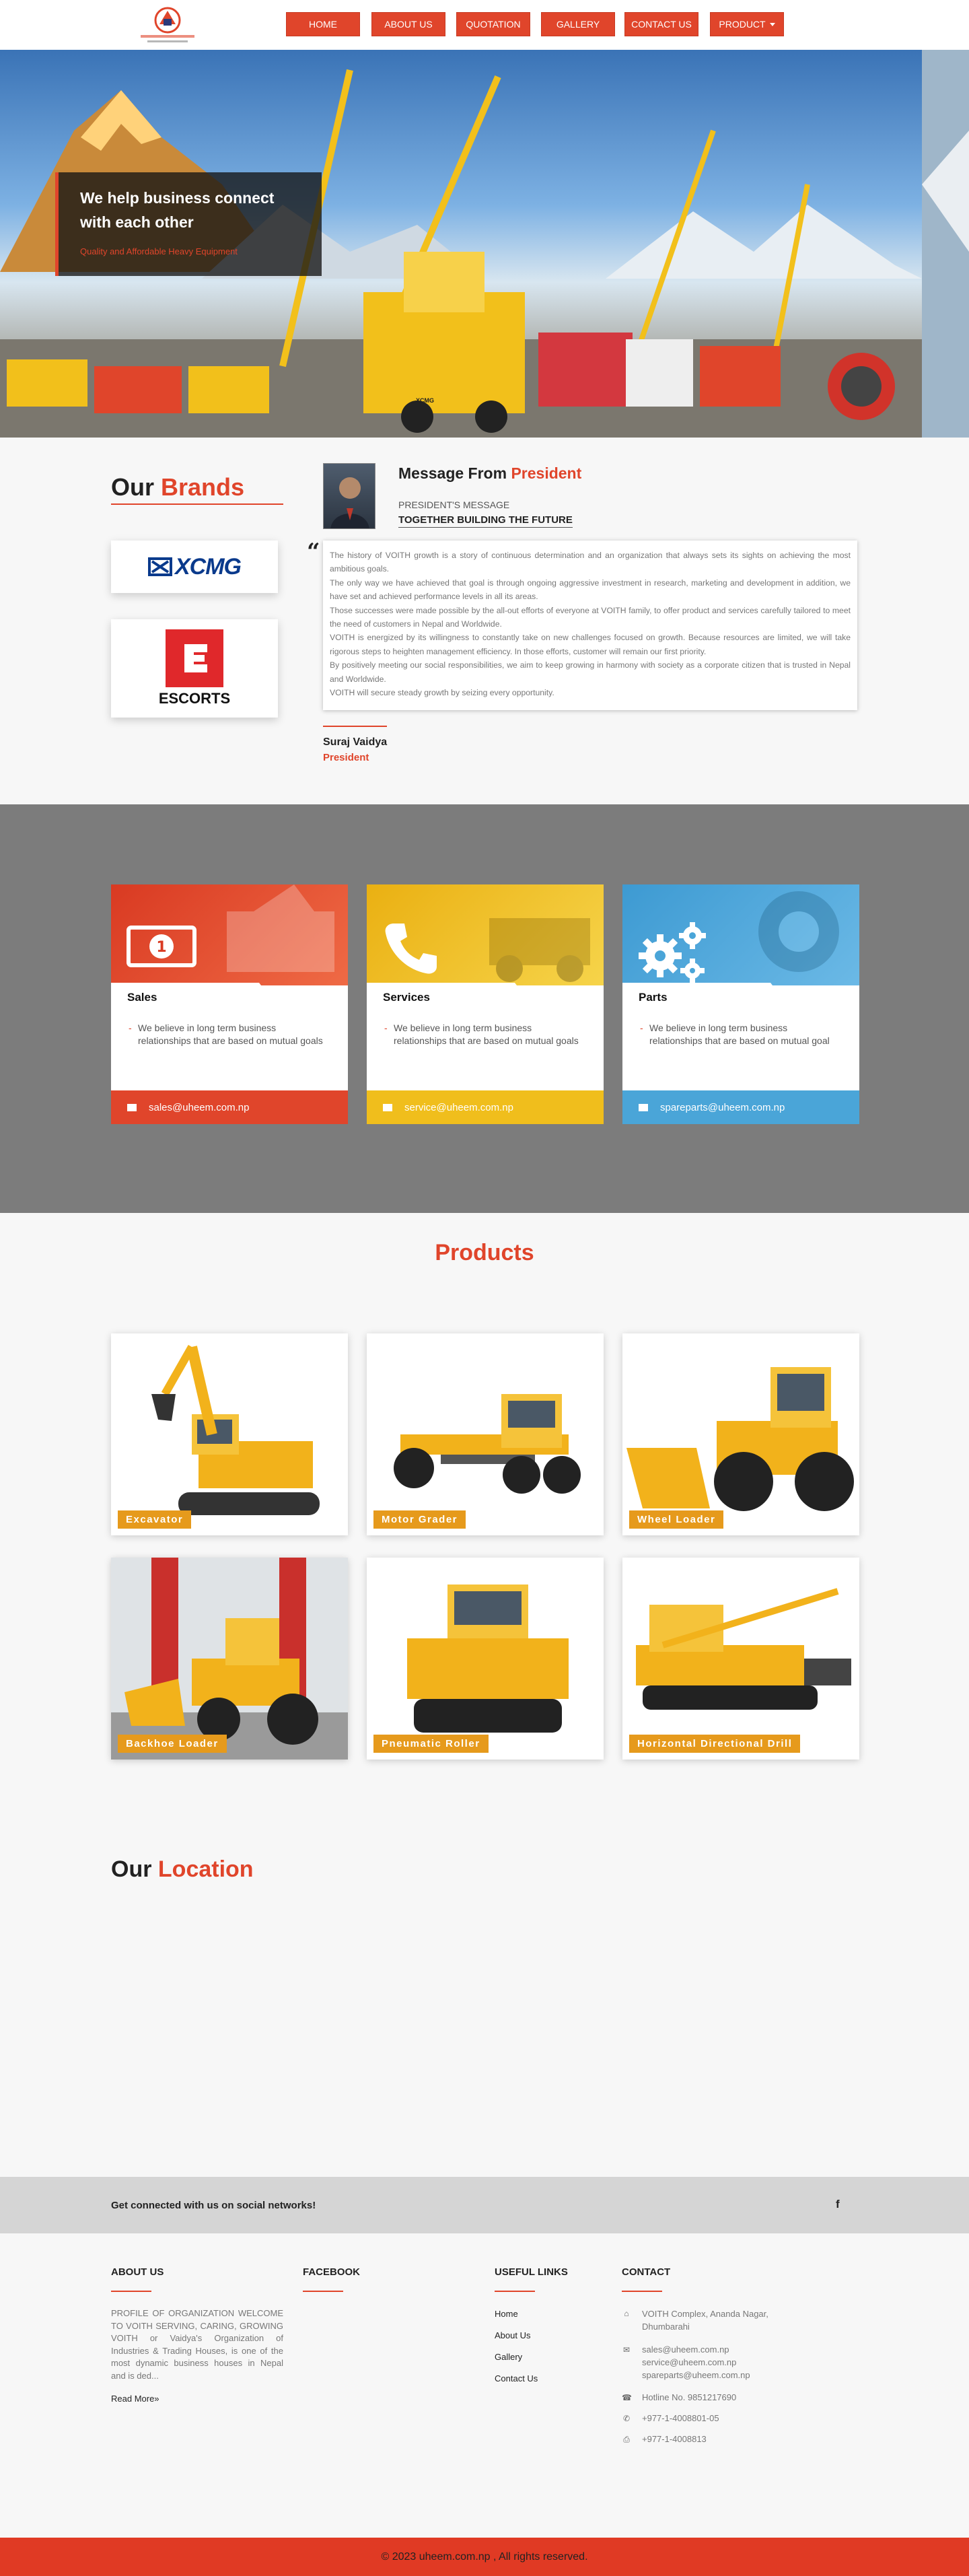 This screenshot has width=969, height=2576. What do you see at coordinates (654, 997) in the screenshot?
I see `service-title: Parts` at bounding box center [654, 997].